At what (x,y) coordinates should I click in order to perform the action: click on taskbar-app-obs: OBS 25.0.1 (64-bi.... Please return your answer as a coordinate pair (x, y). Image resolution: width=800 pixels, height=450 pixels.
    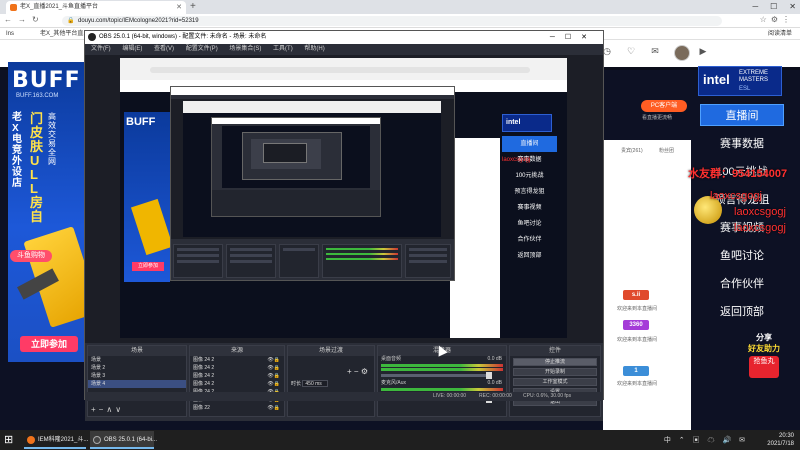
    Looking at the image, I should click on (123, 440).